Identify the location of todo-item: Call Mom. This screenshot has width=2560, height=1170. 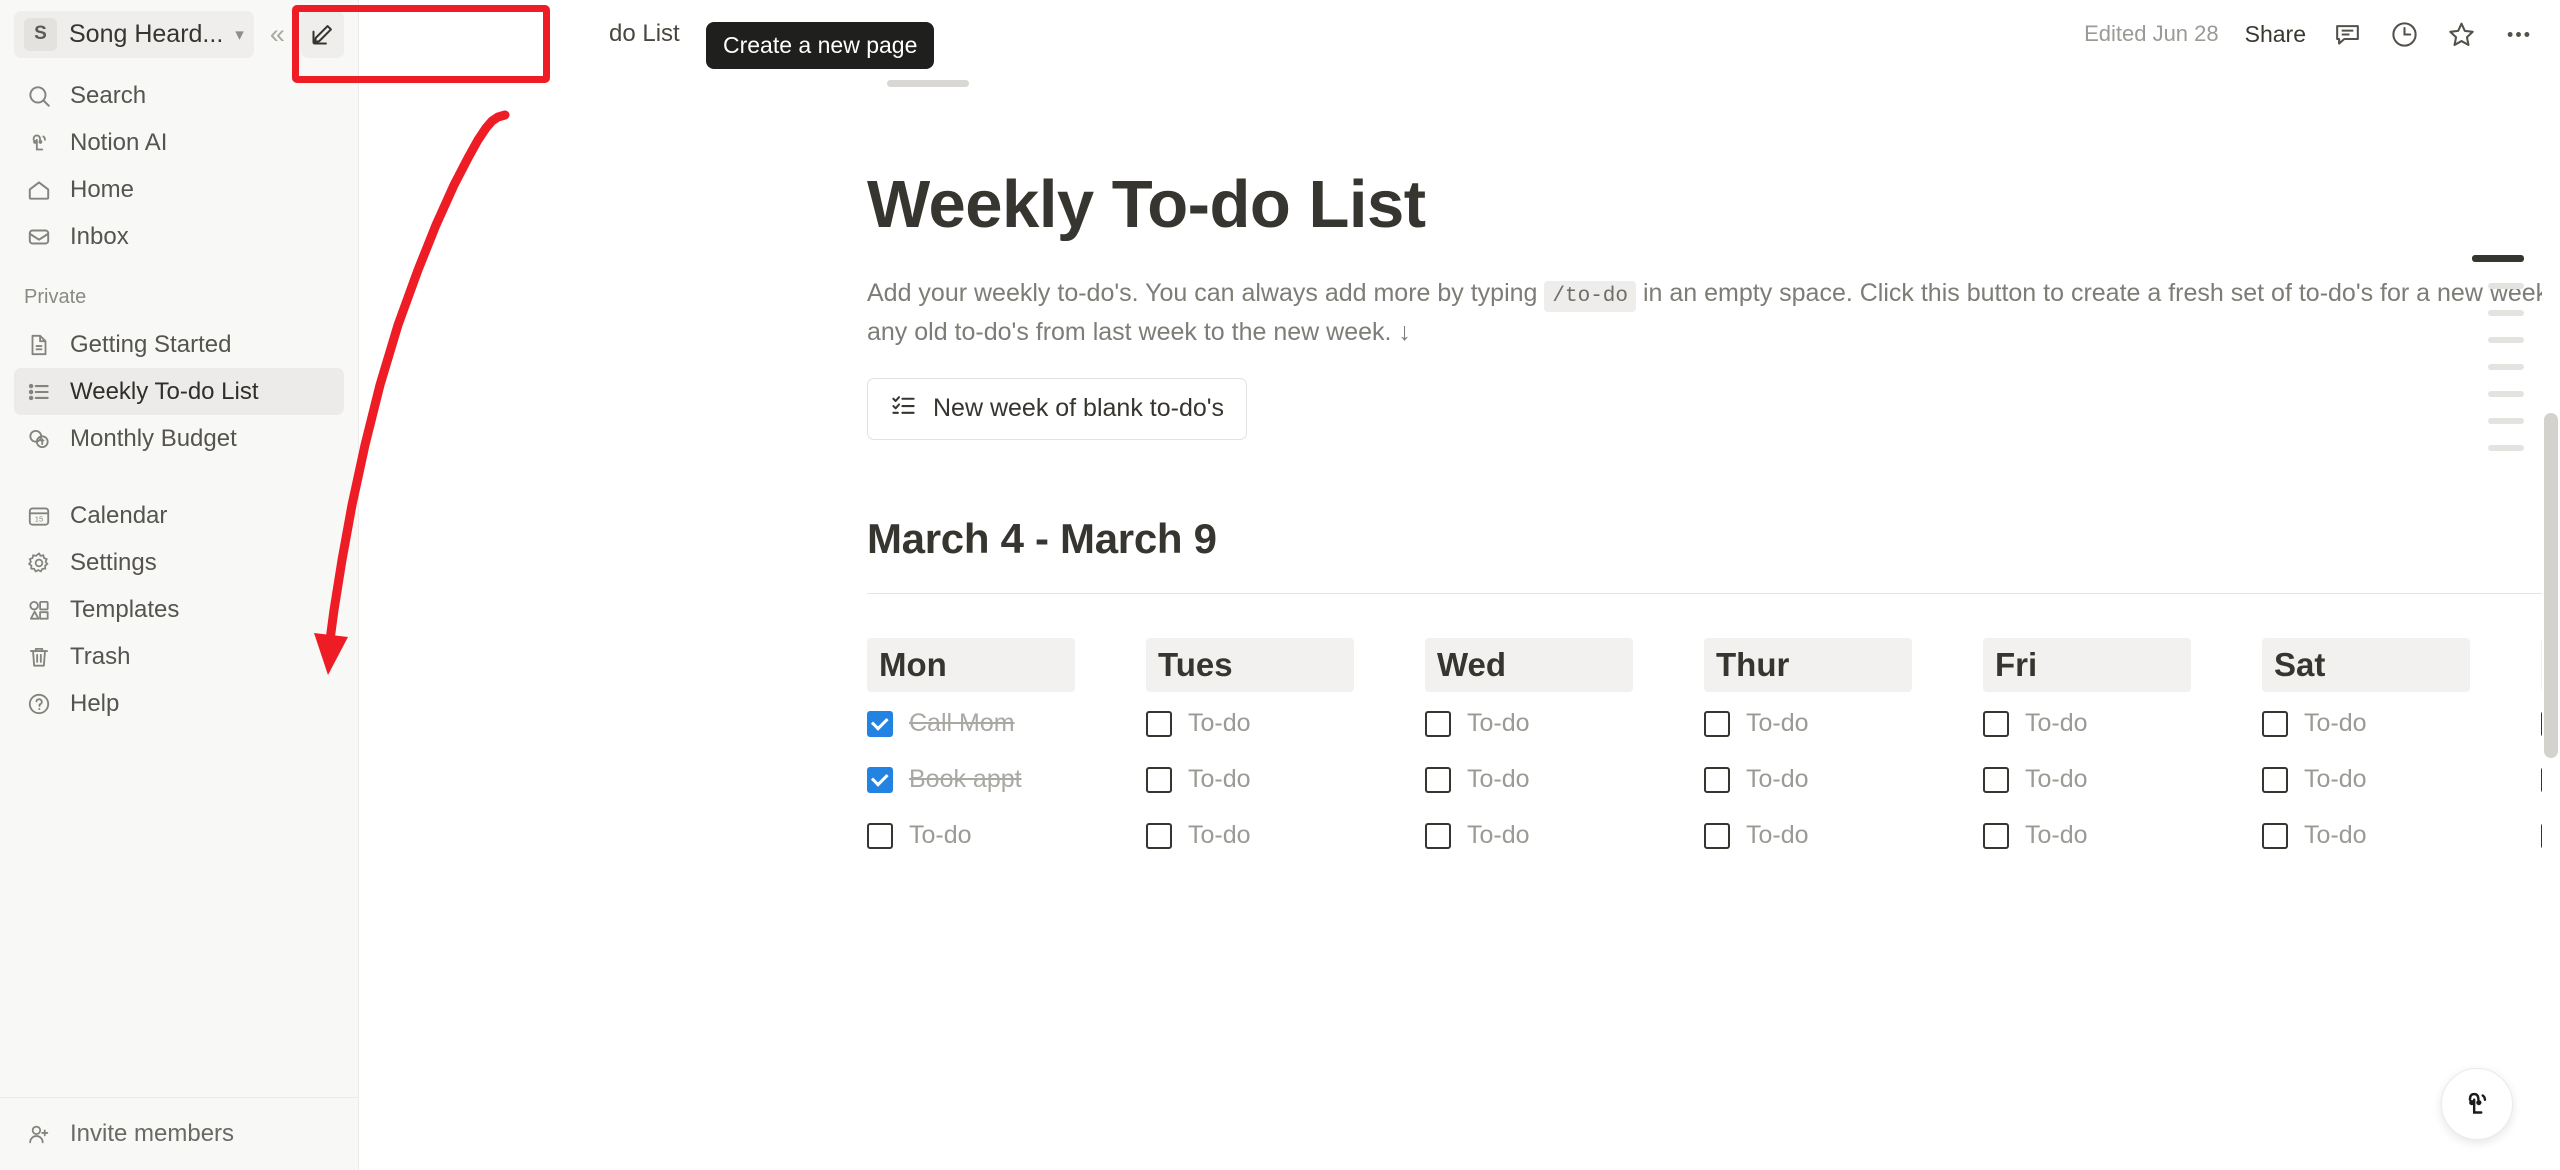
(1006, 724).